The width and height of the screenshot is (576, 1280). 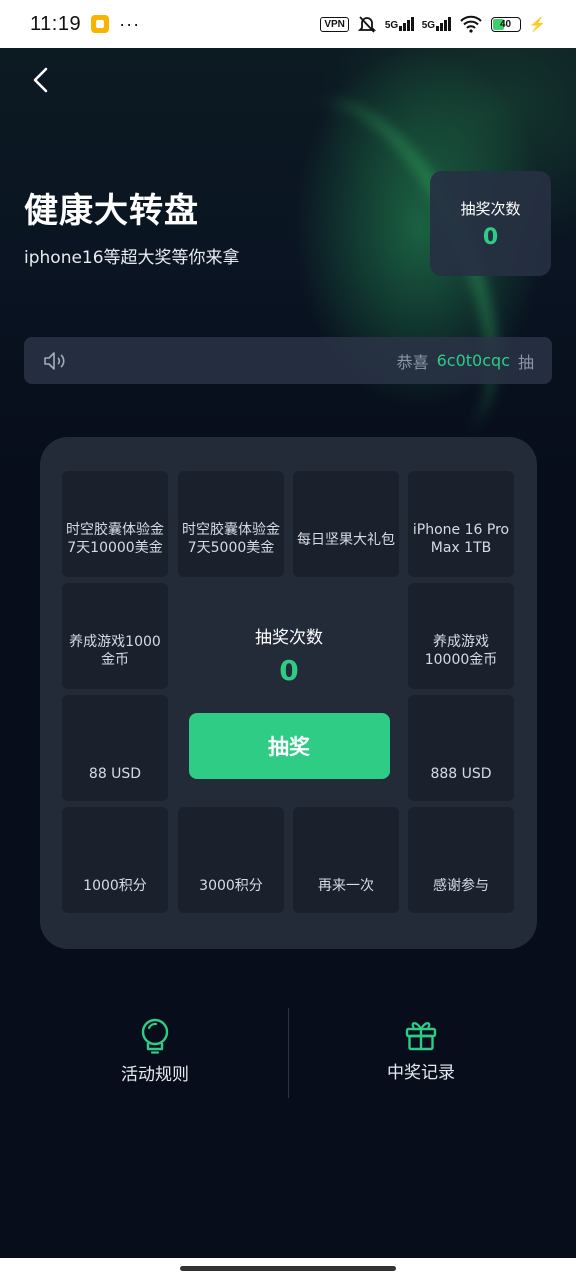 I want to click on prize-label: 1000积分, so click(x=115, y=886).